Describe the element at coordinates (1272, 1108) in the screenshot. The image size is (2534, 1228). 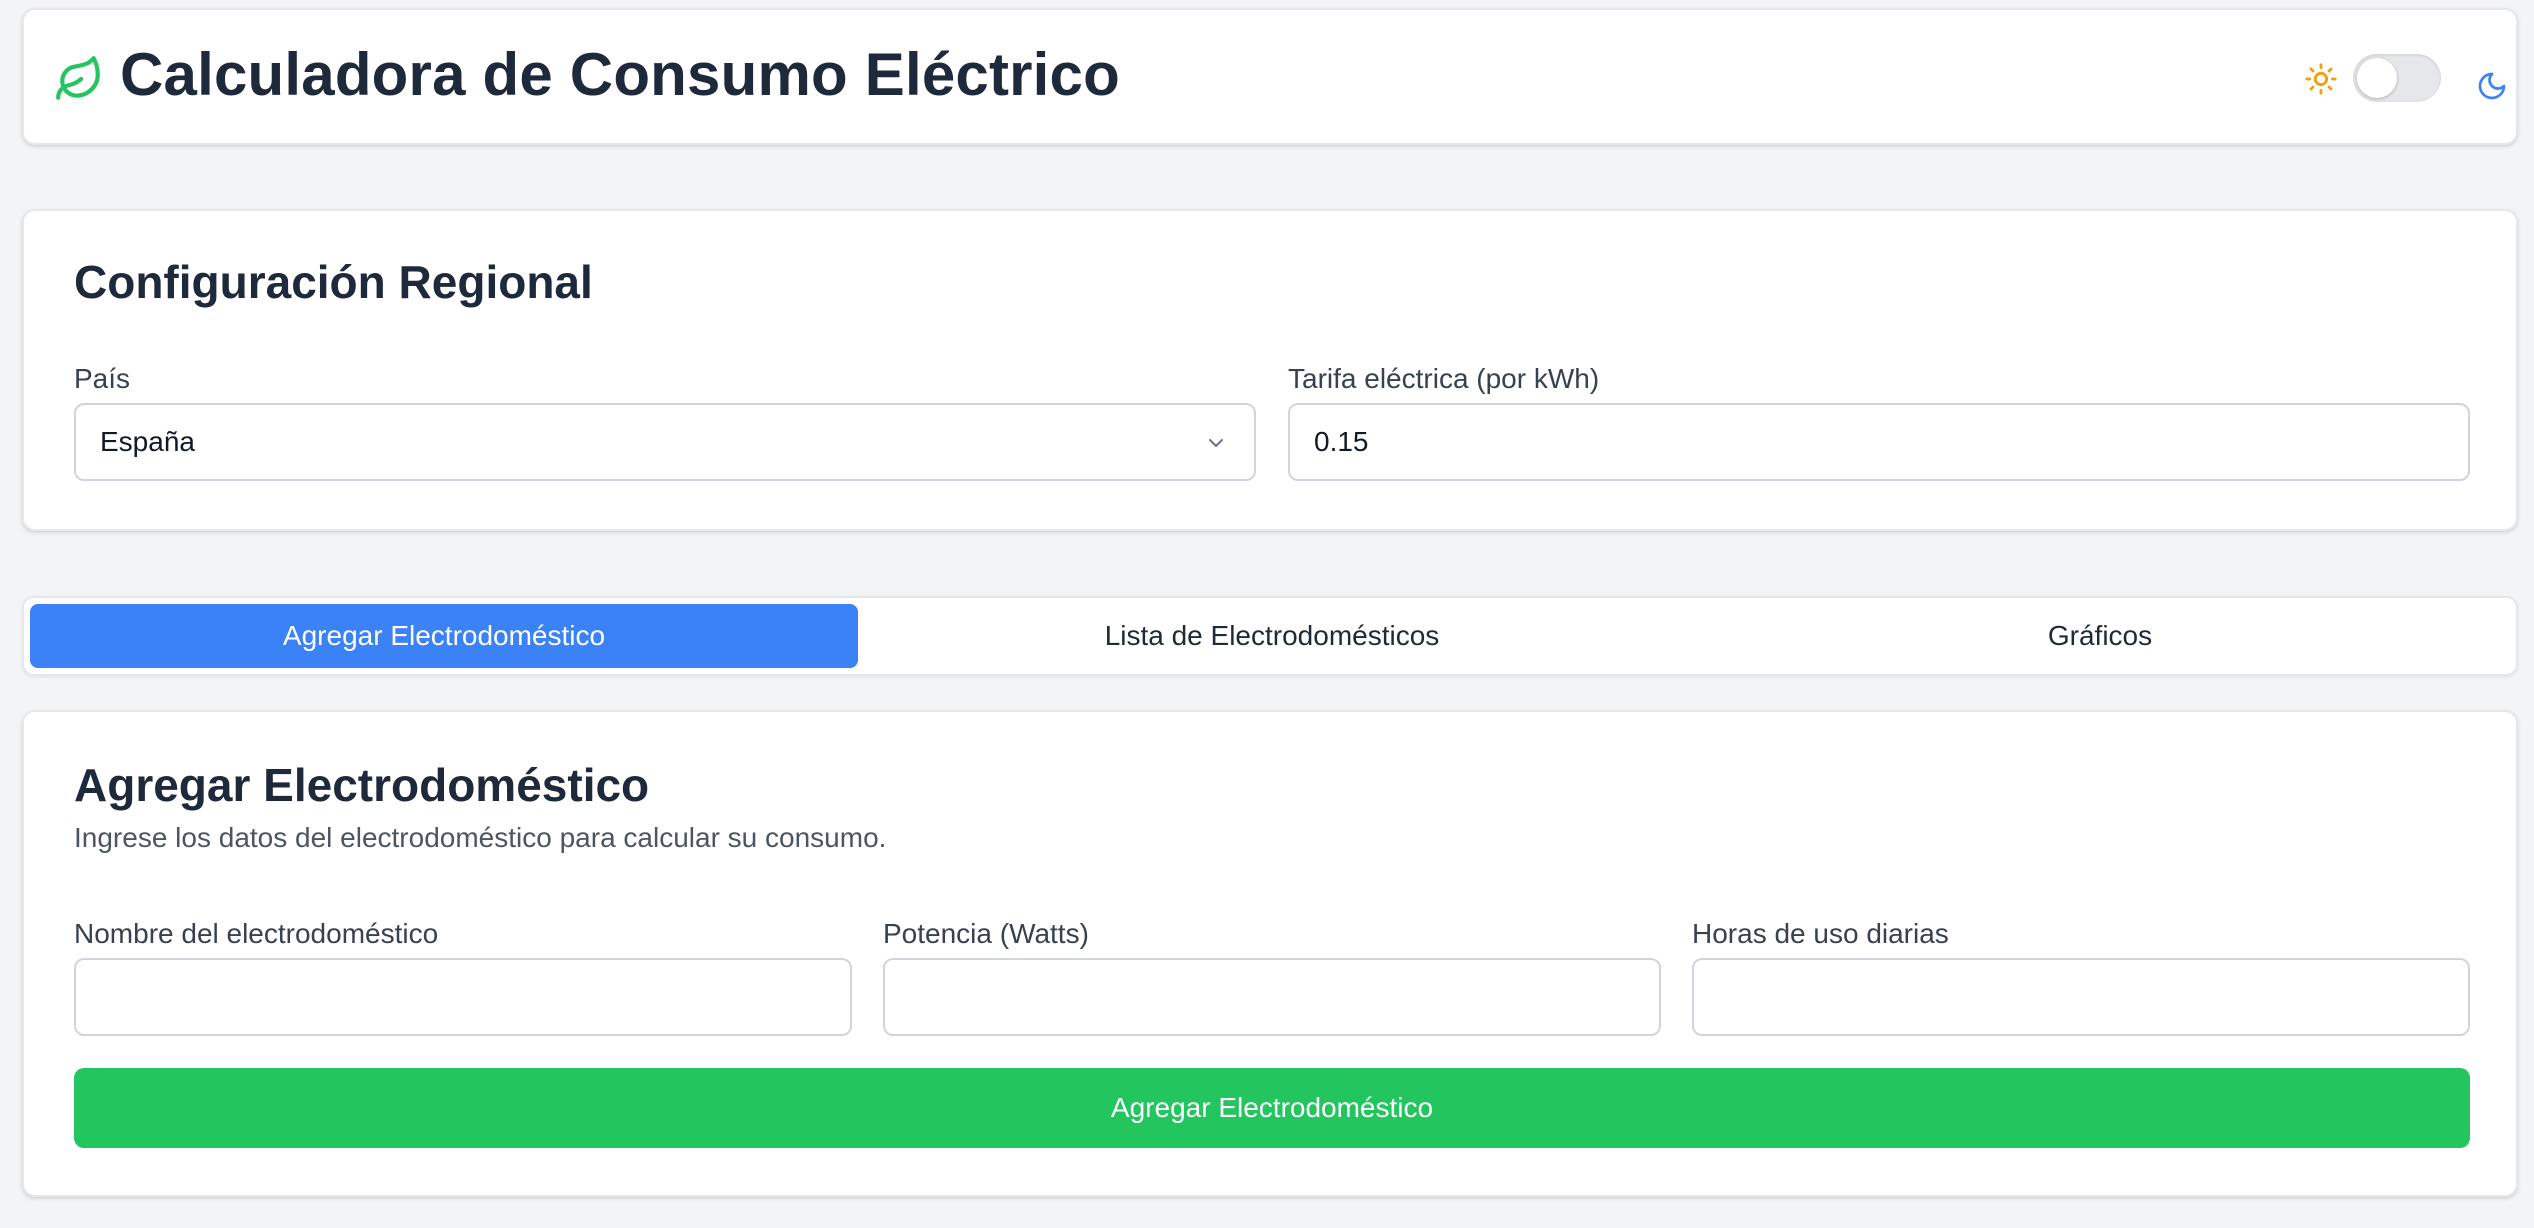
I see `add-appliance-button: Agregar Electrodoméstico` at that location.